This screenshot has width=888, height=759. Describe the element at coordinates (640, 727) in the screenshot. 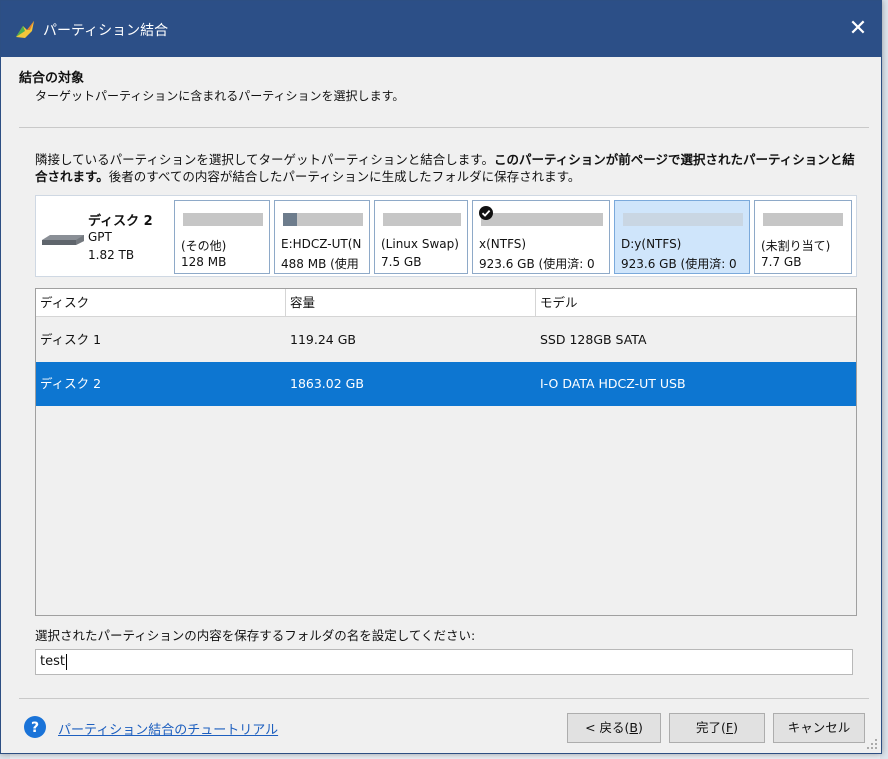

I see `back-button-label-end: )` at that location.